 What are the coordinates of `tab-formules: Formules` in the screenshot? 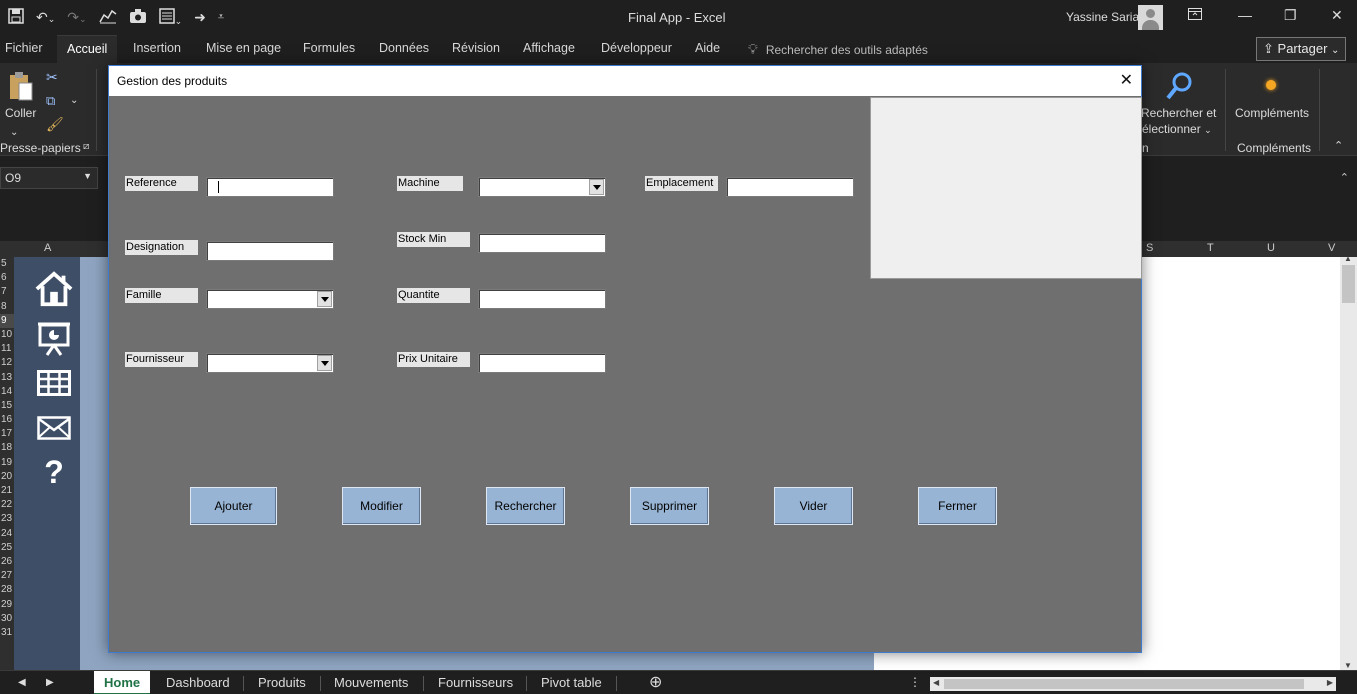 It's located at (329, 48).